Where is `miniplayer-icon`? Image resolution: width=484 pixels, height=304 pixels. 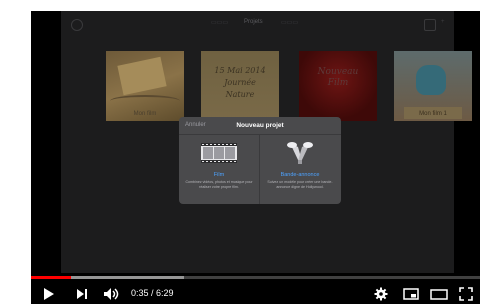
miniplayer-icon is located at coordinates (411, 294).